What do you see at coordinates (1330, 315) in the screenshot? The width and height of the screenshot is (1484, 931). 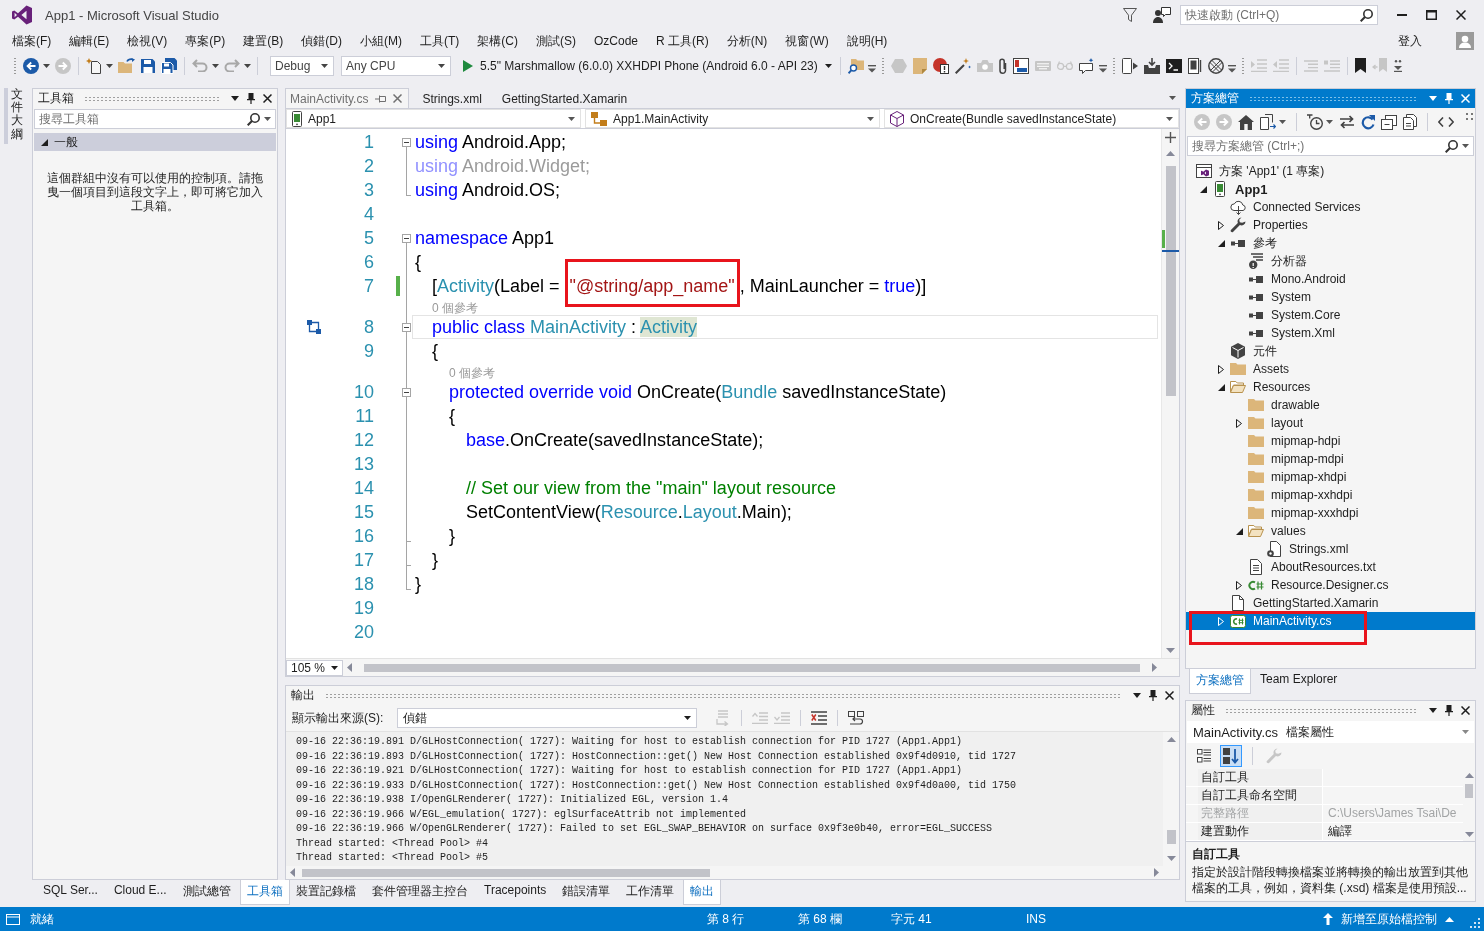 I see `tree-item: System.Core` at bounding box center [1330, 315].